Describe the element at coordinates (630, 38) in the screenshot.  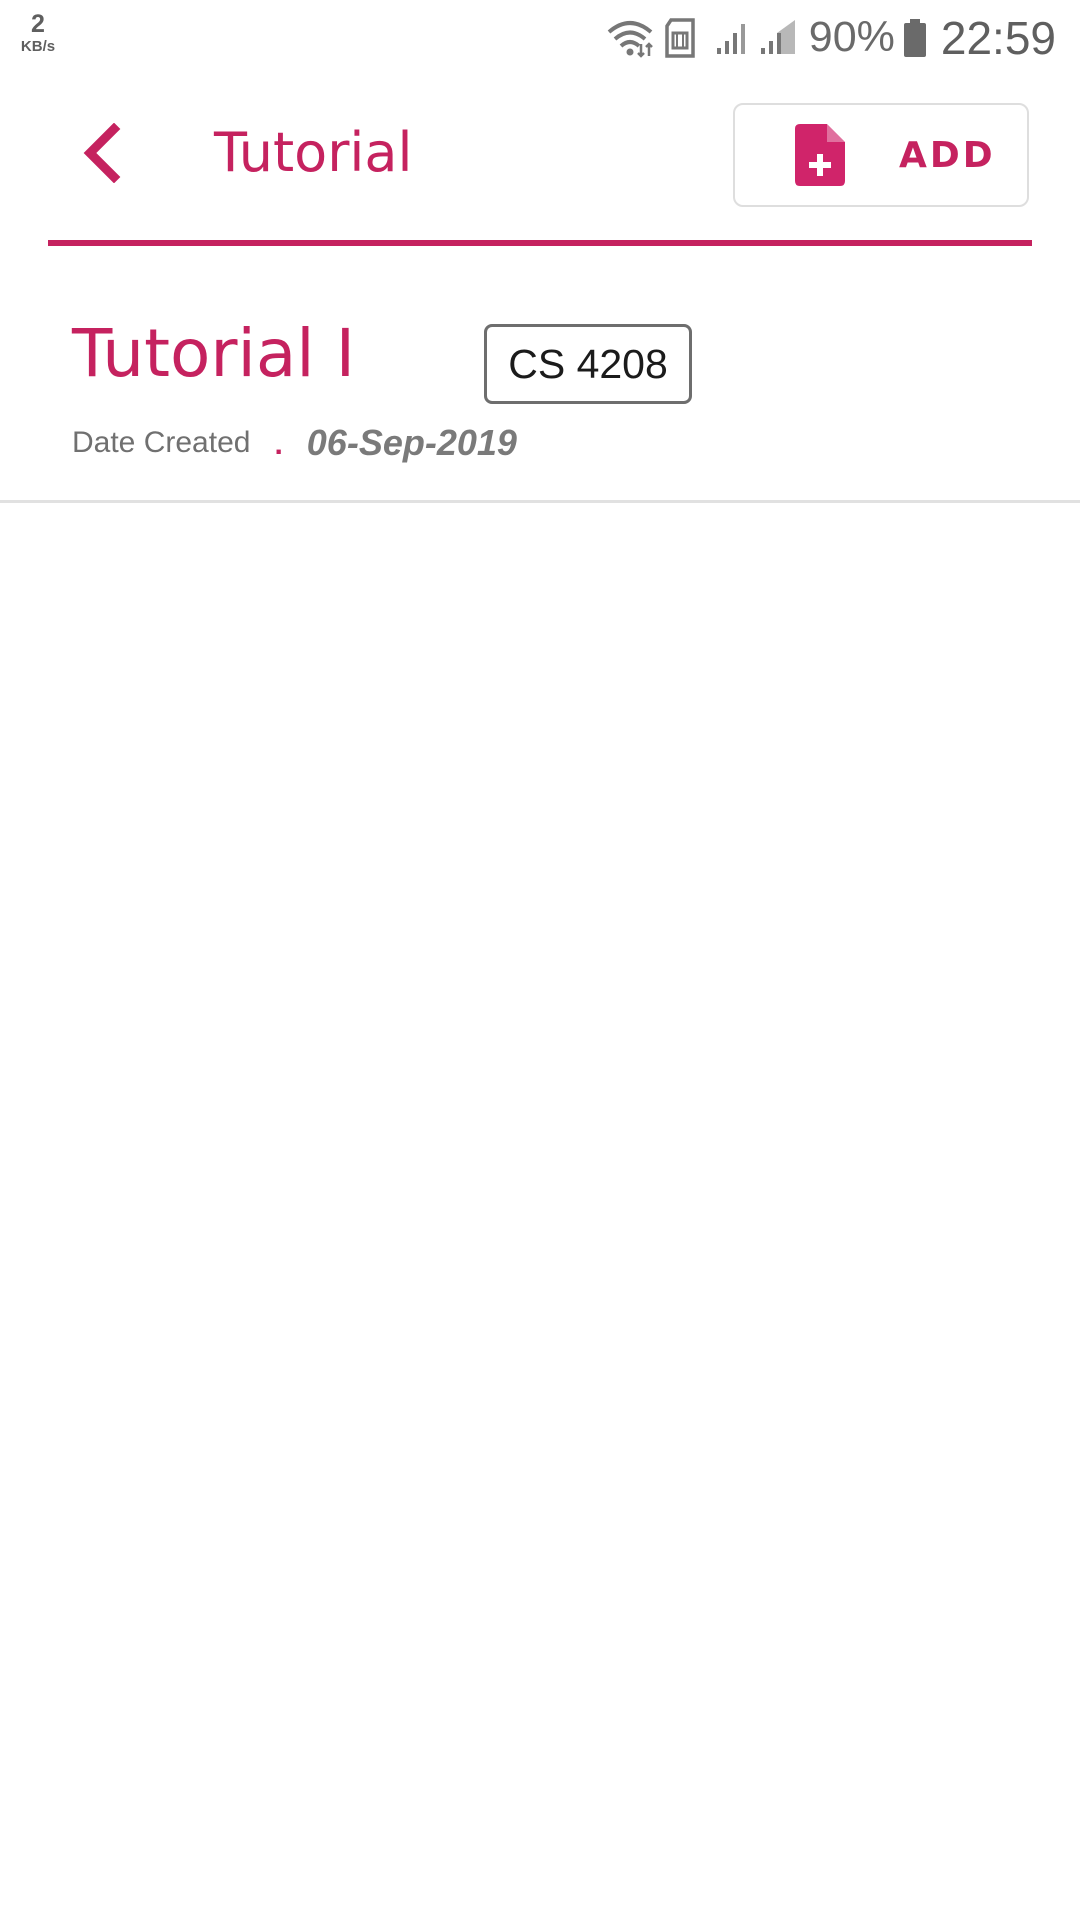
I see `wifi-icon` at that location.